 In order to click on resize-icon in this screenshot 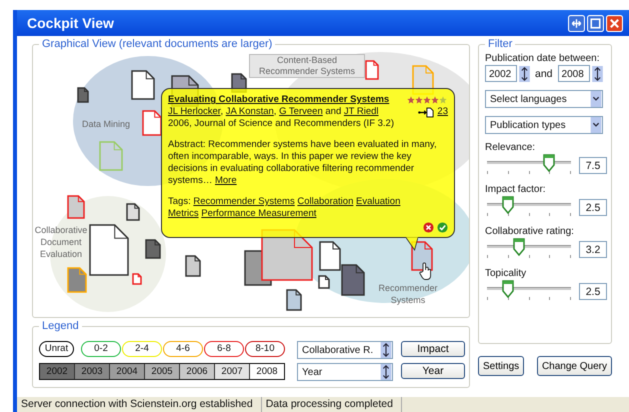, I will do `click(576, 23)`.